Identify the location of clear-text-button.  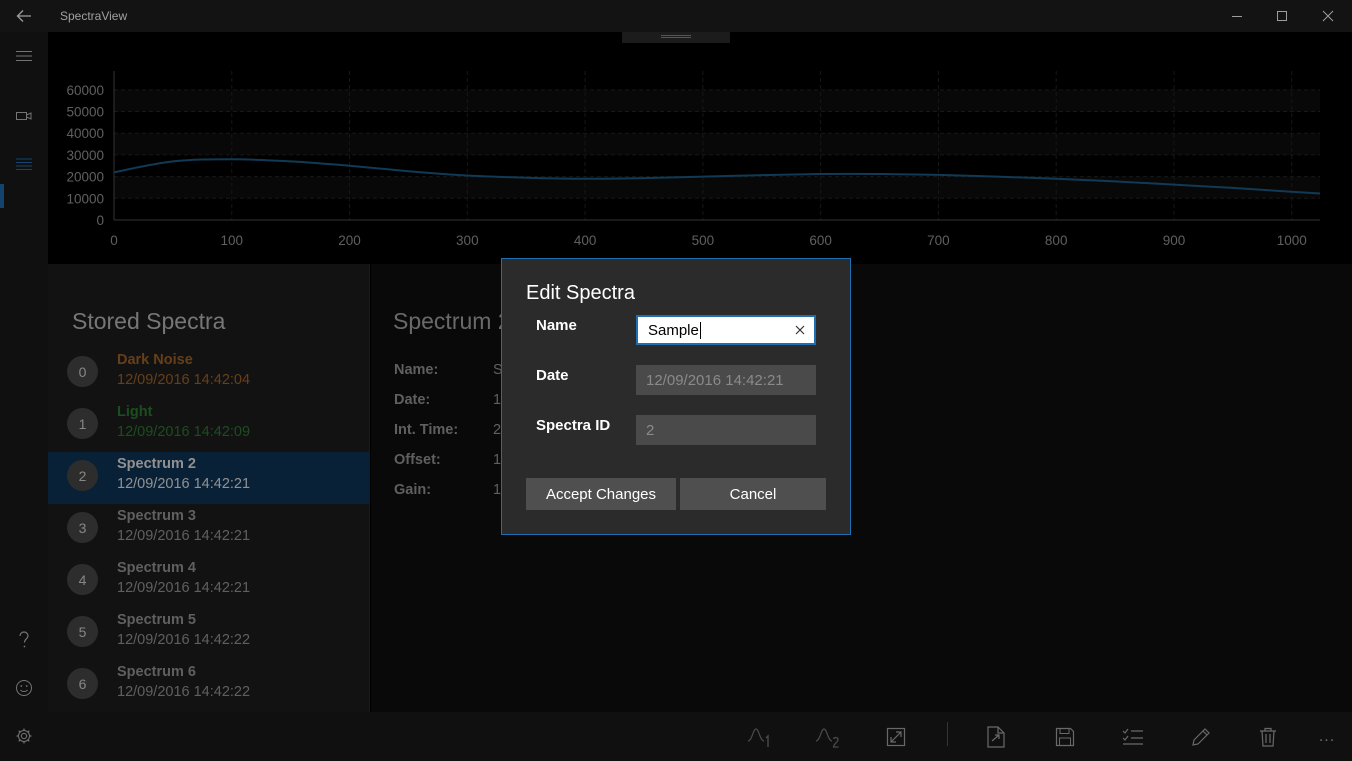
(800, 330).